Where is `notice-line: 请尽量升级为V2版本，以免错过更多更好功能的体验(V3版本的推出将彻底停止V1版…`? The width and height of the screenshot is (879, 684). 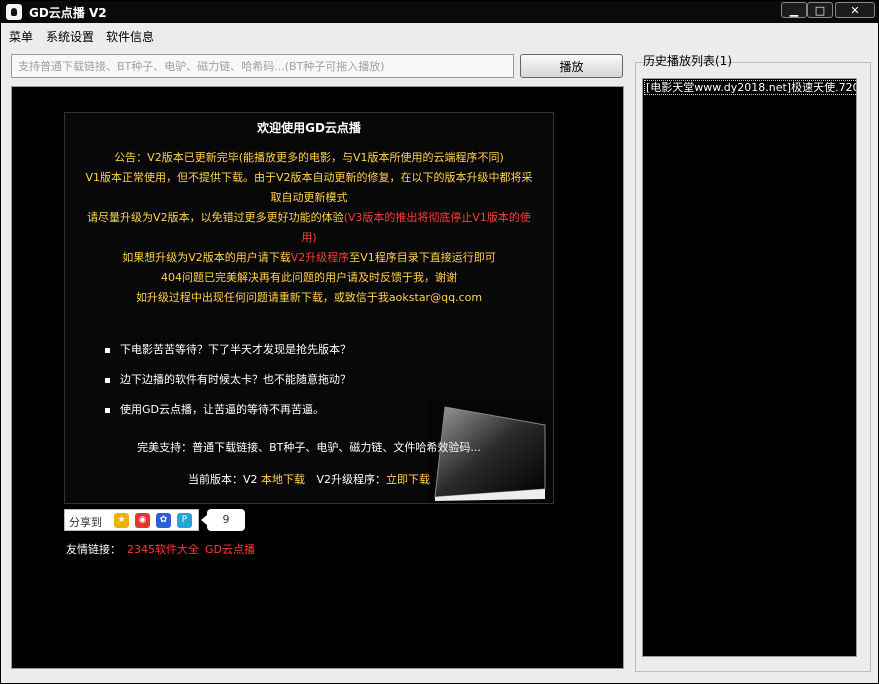
notice-line: 请尽量升级为V2版本，以免错过更多更好功能的体验(V3版本的推出将彻底停止V1版… is located at coordinates (309, 217).